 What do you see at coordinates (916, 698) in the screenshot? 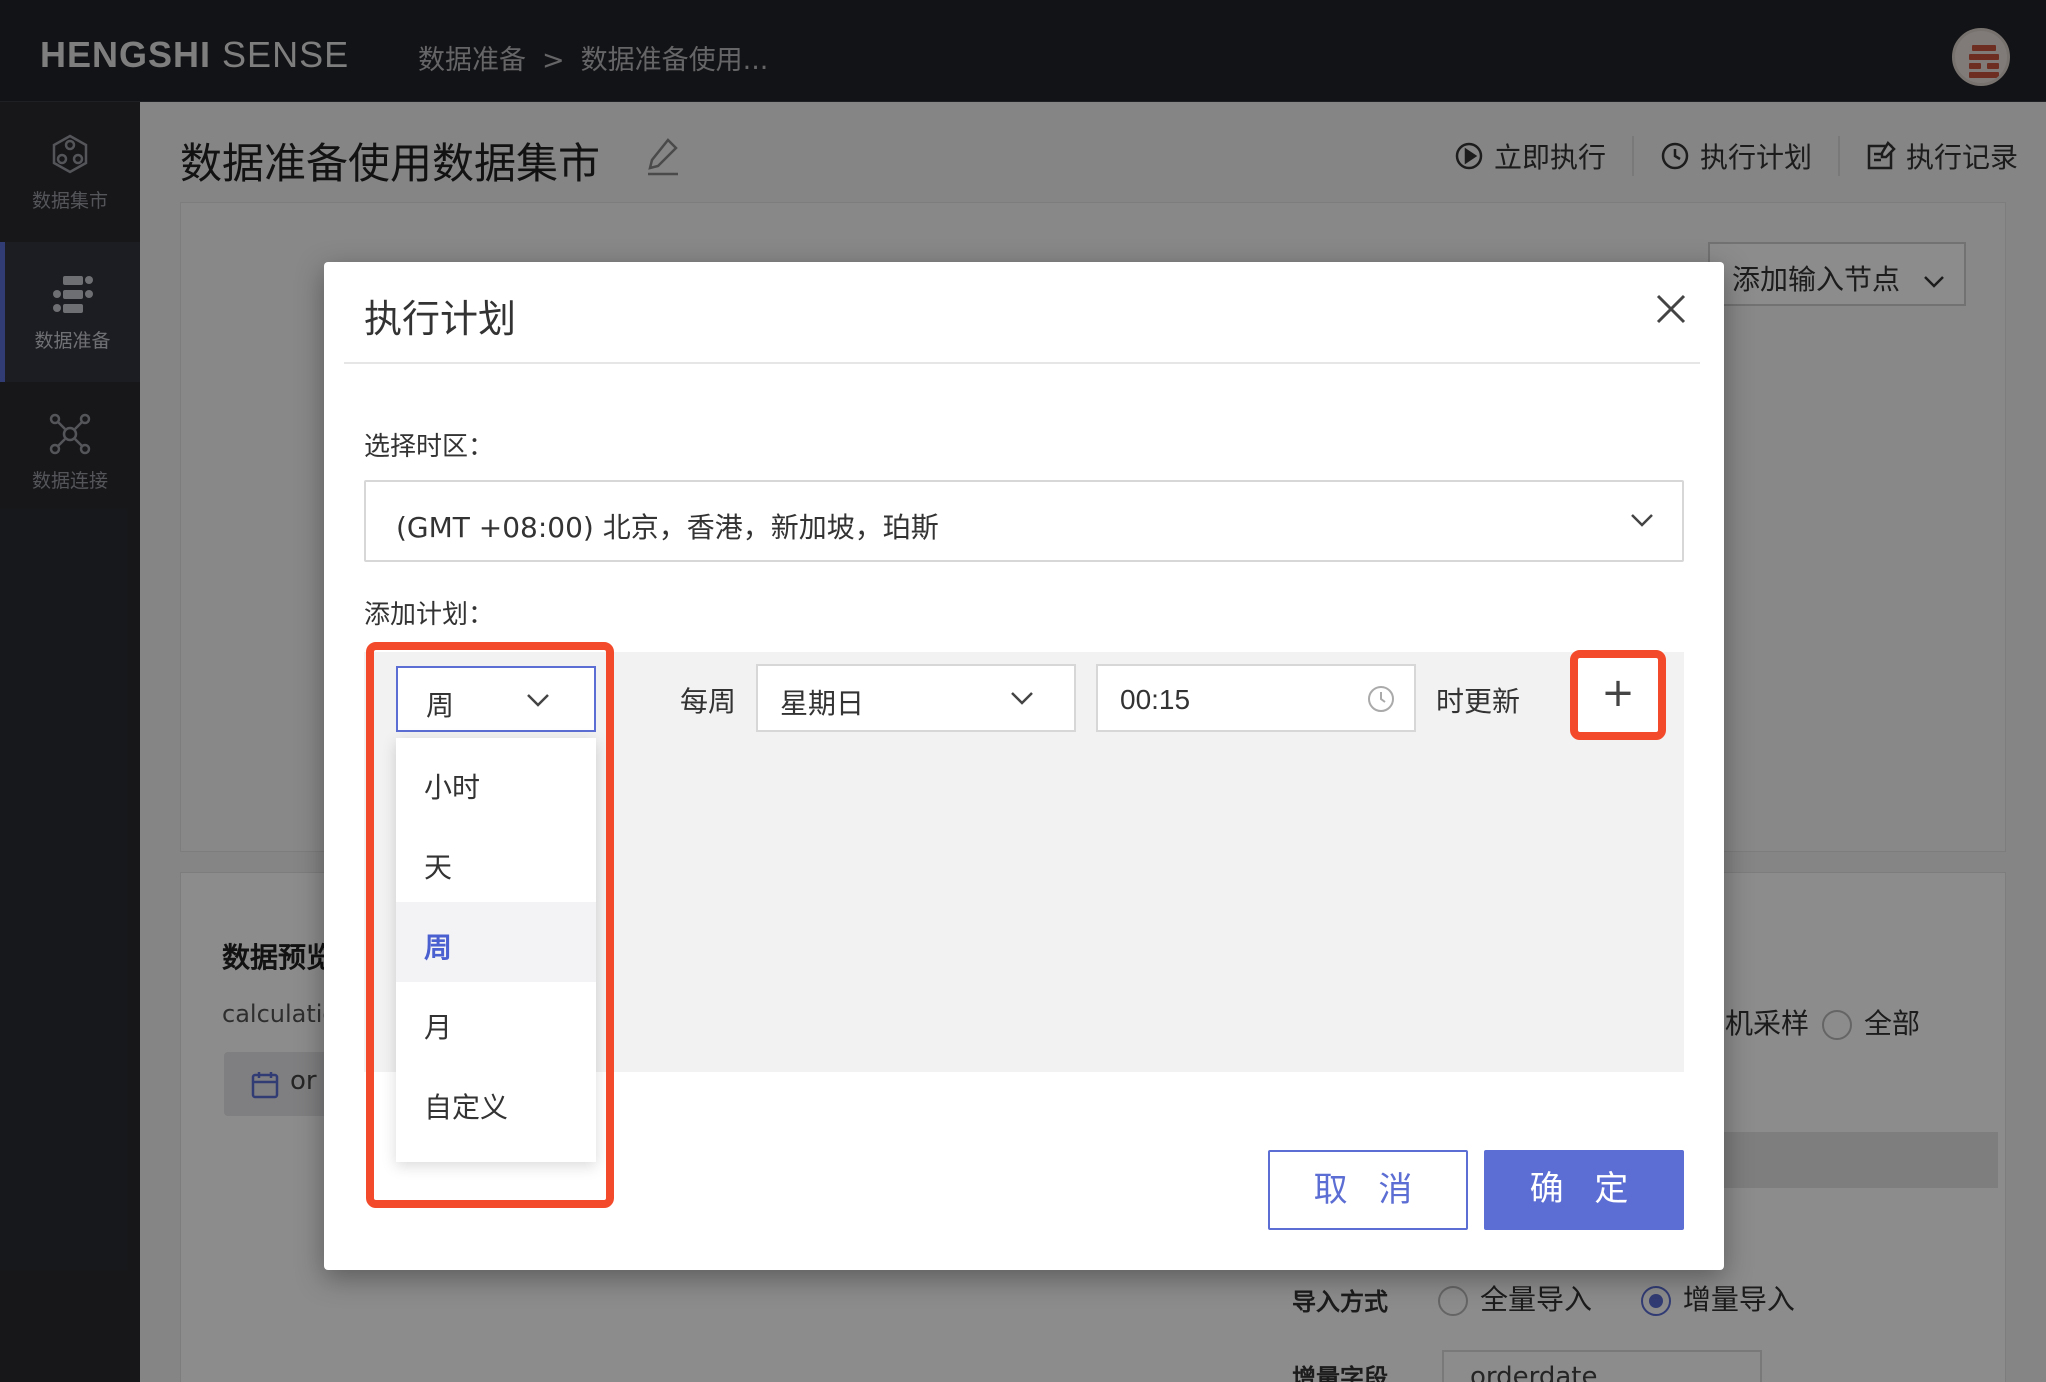
I see `weekday-select: 星期日` at bounding box center [916, 698].